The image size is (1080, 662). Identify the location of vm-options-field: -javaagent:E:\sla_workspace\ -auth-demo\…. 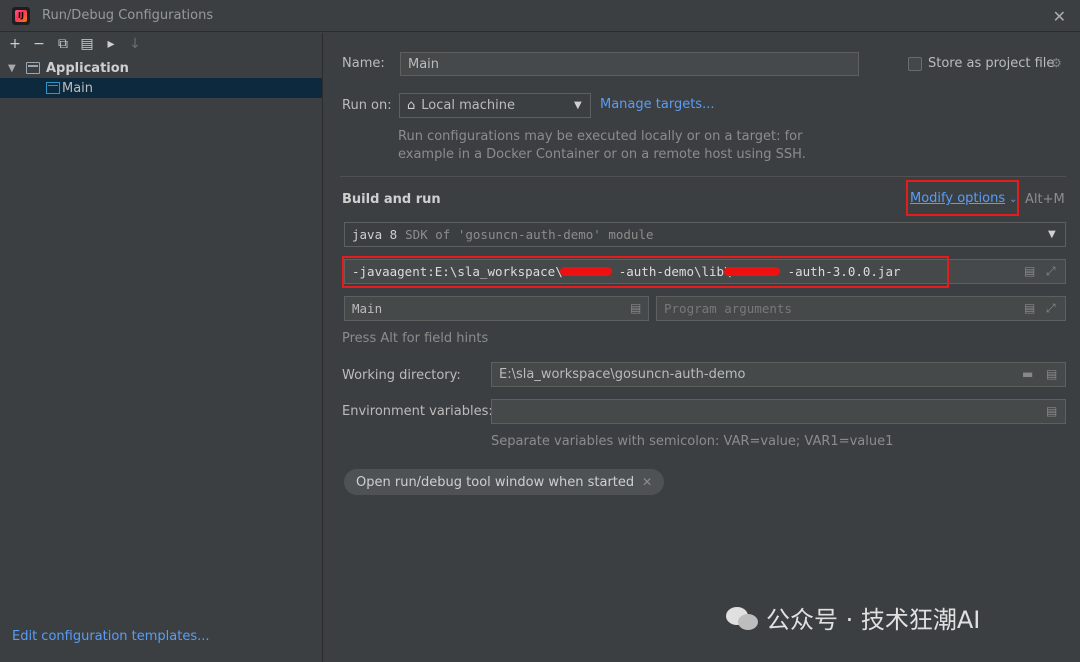
(705, 271).